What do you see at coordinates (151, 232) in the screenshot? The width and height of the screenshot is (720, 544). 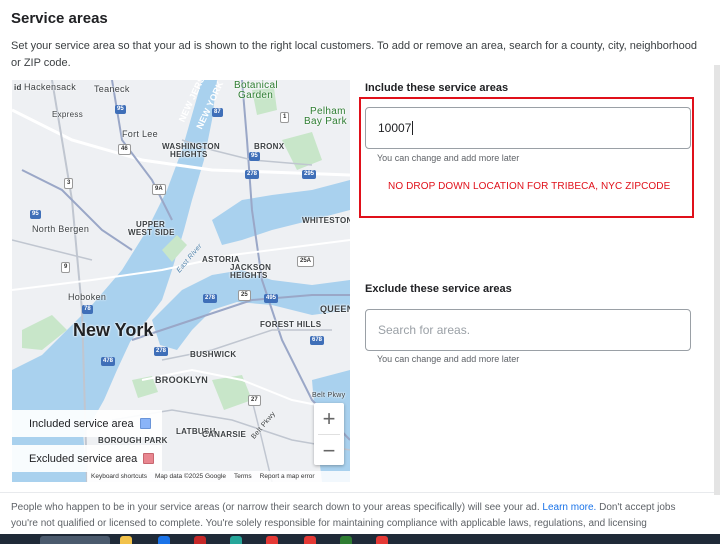 I see `map-label: WEST SIDE` at bounding box center [151, 232].